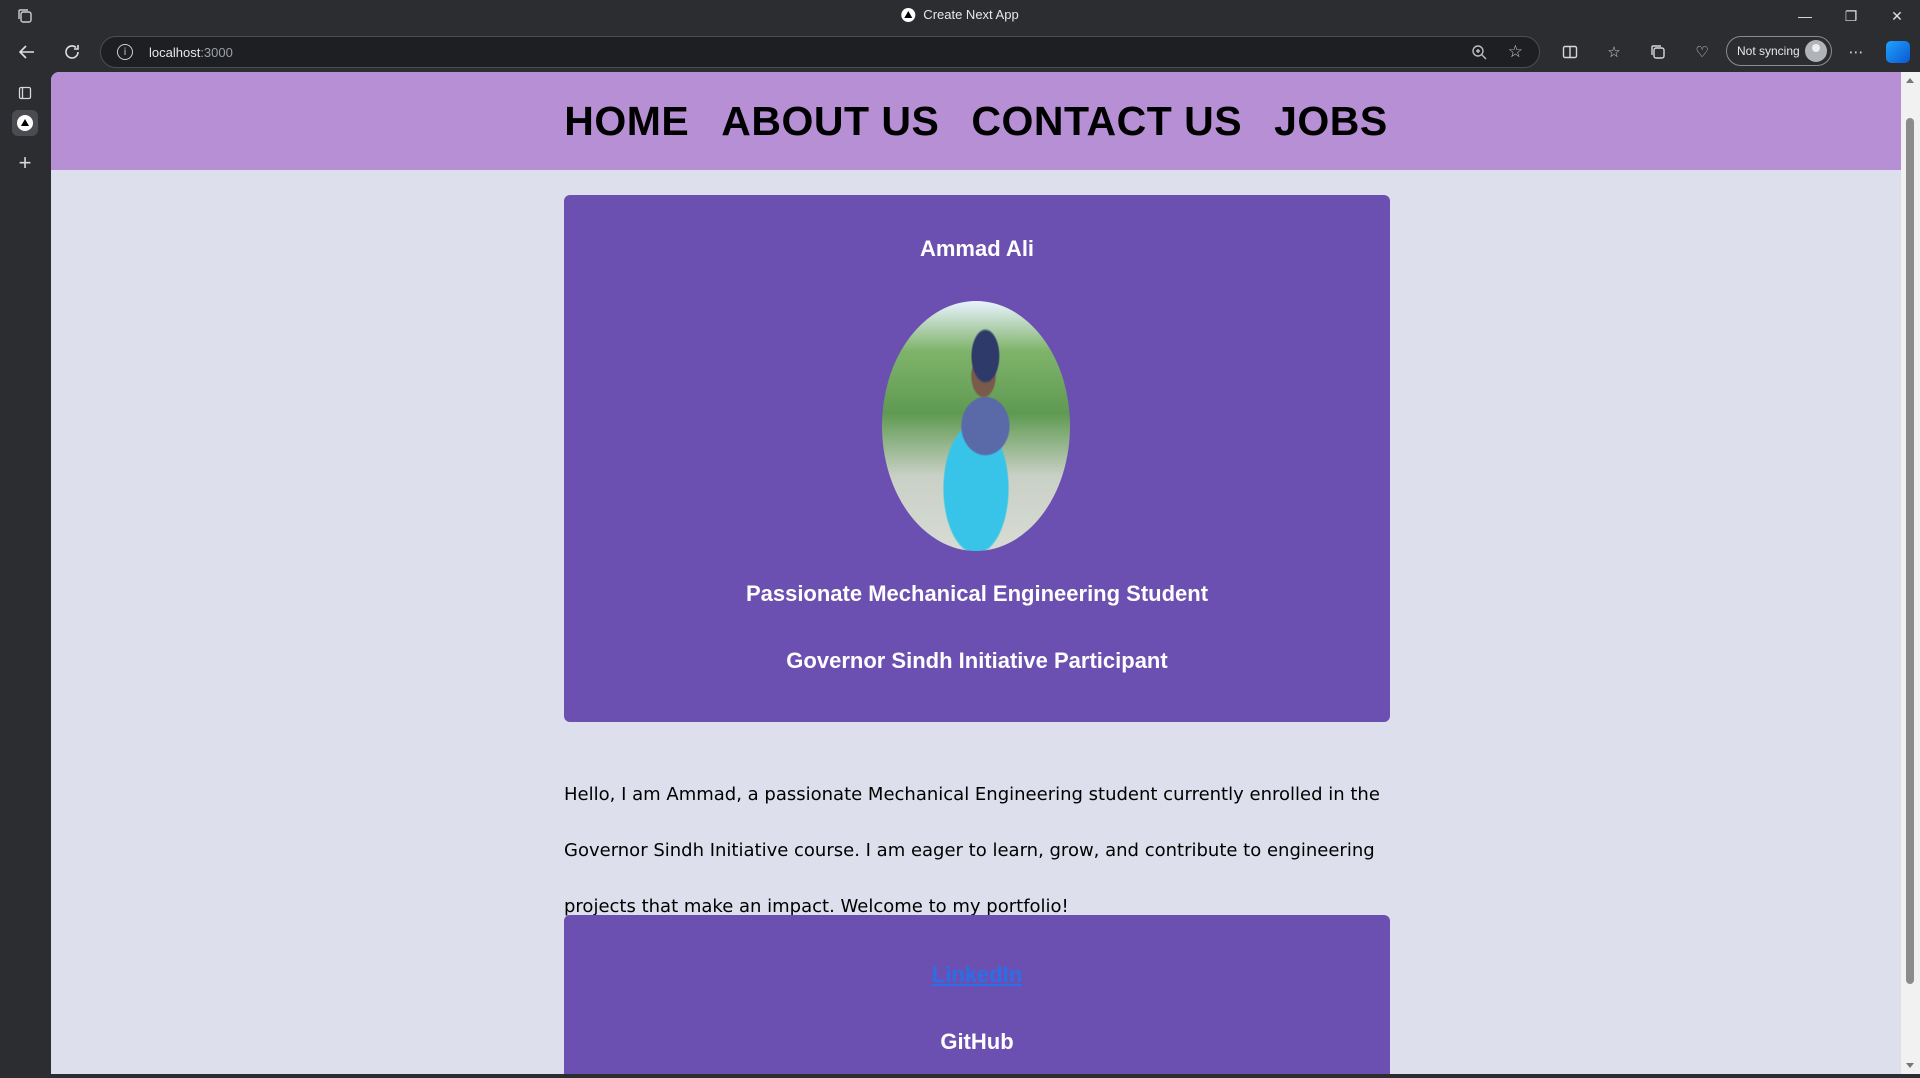  Describe the element at coordinates (1570, 52) in the screenshot. I see `split-screen-icon` at that location.